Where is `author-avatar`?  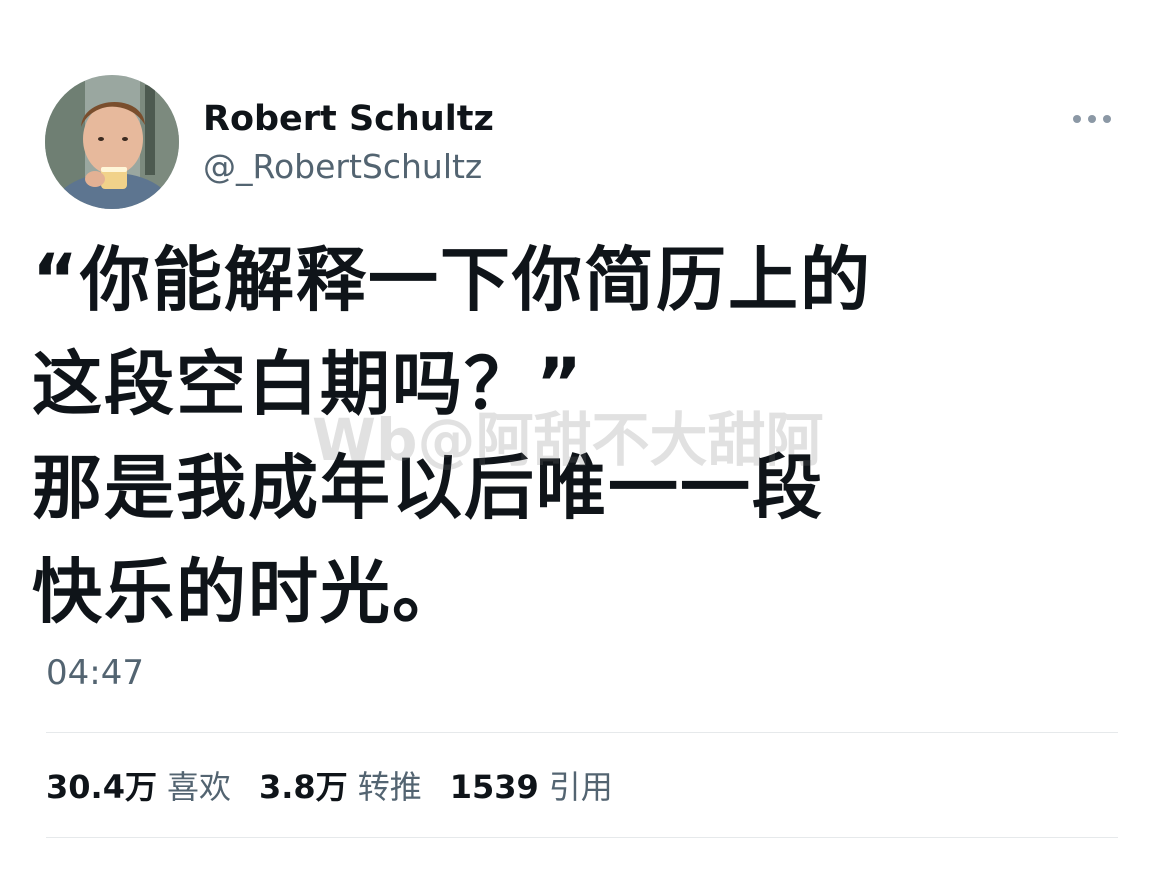 author-avatar is located at coordinates (112, 142).